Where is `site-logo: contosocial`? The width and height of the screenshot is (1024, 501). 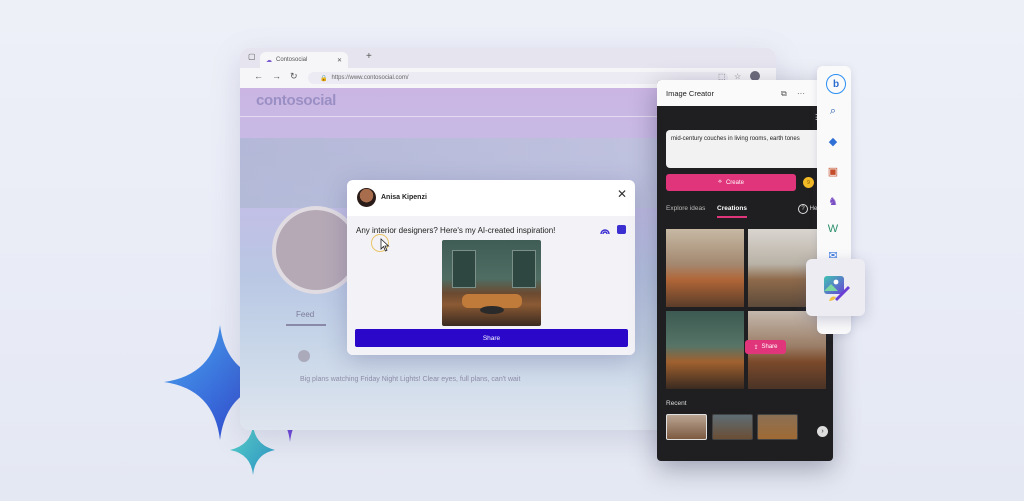 site-logo: contosocial is located at coordinates (296, 100).